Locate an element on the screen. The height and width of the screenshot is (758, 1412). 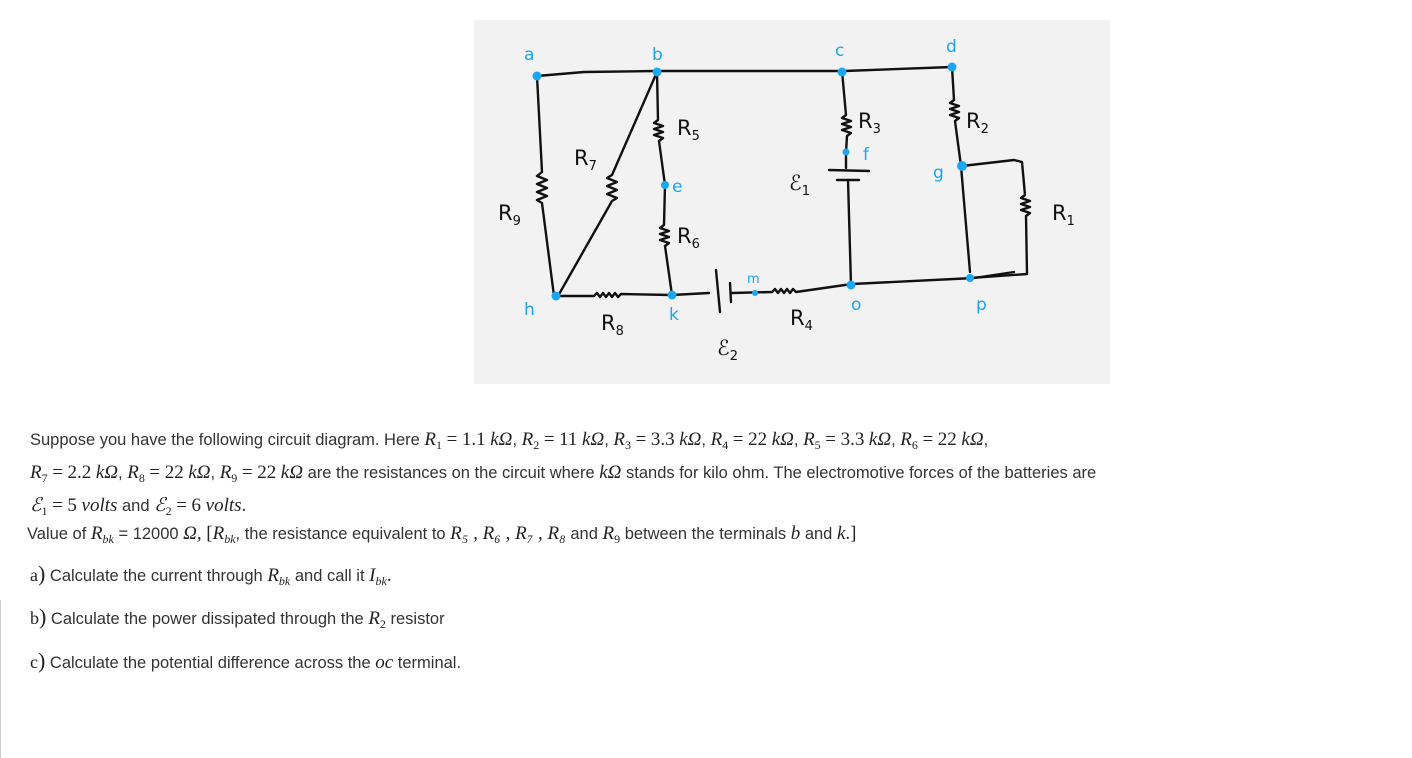
label-r4: R4 is located at coordinates (801, 320).